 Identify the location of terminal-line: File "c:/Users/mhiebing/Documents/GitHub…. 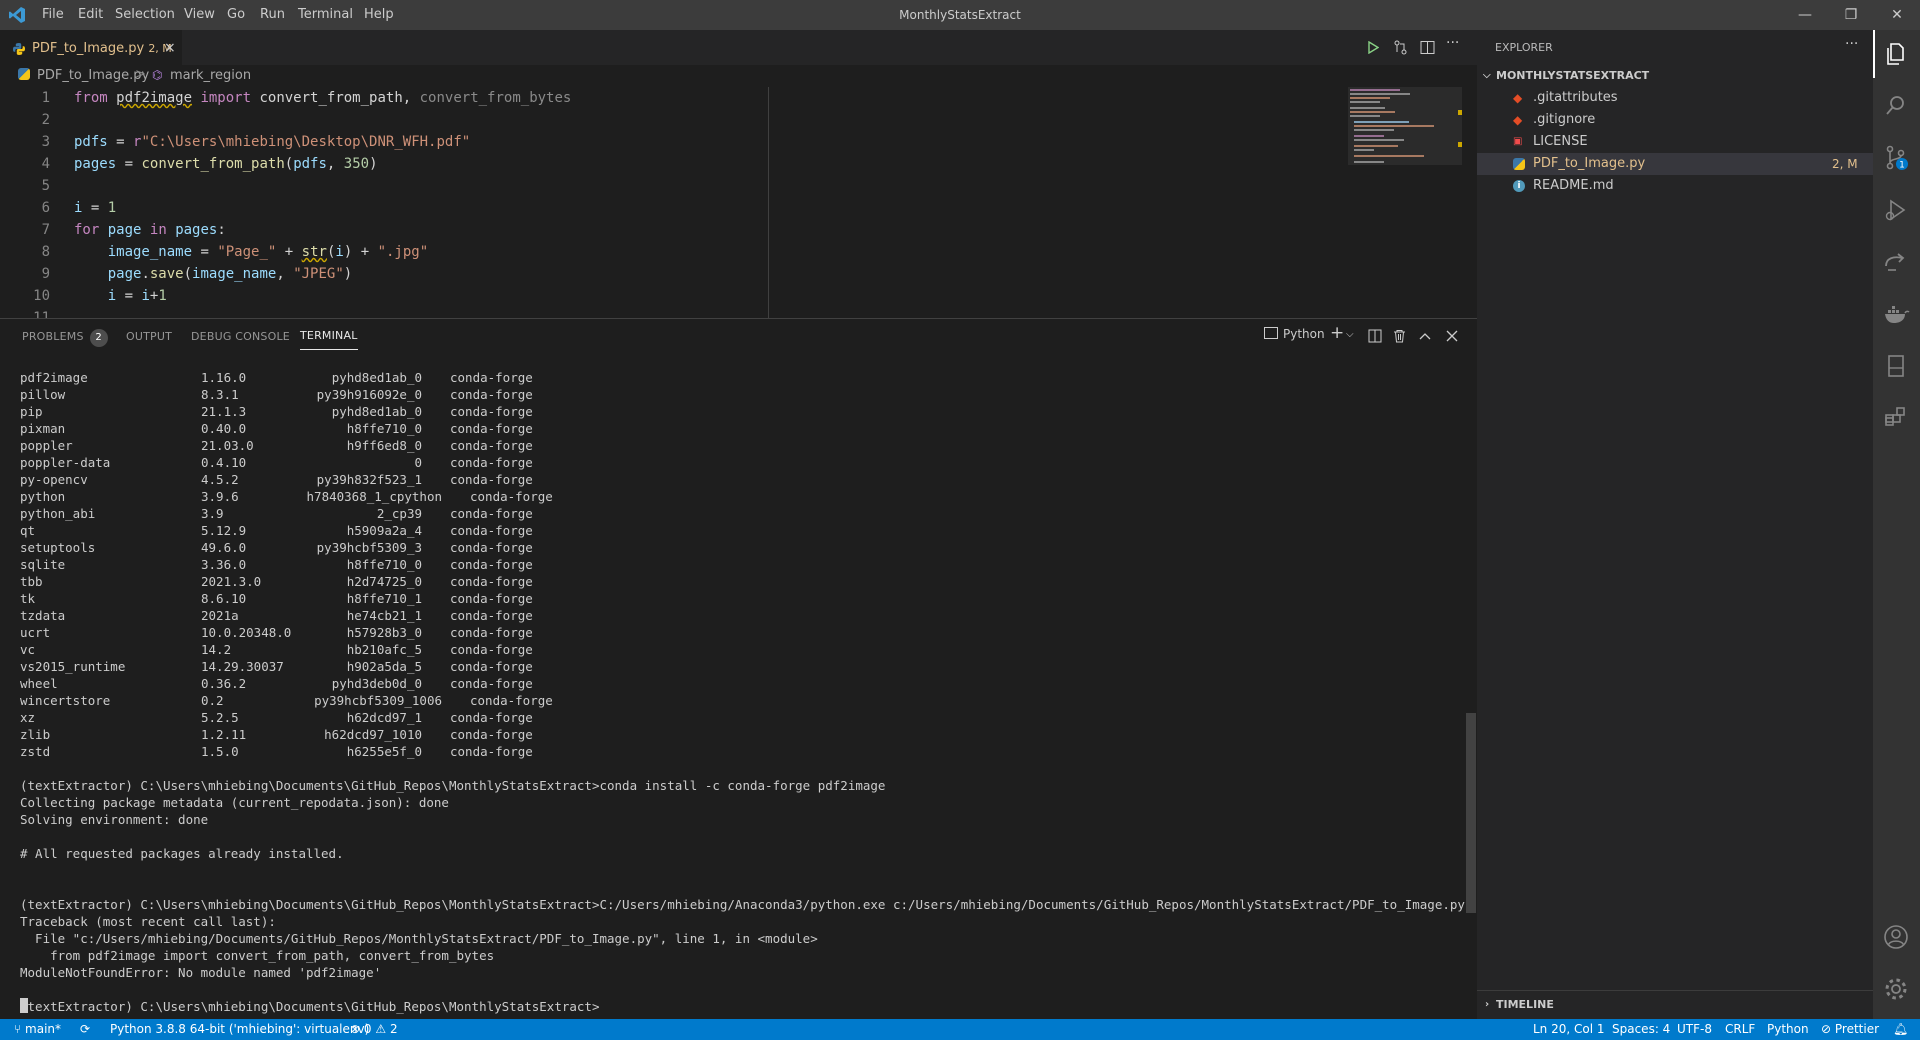
(740, 938).